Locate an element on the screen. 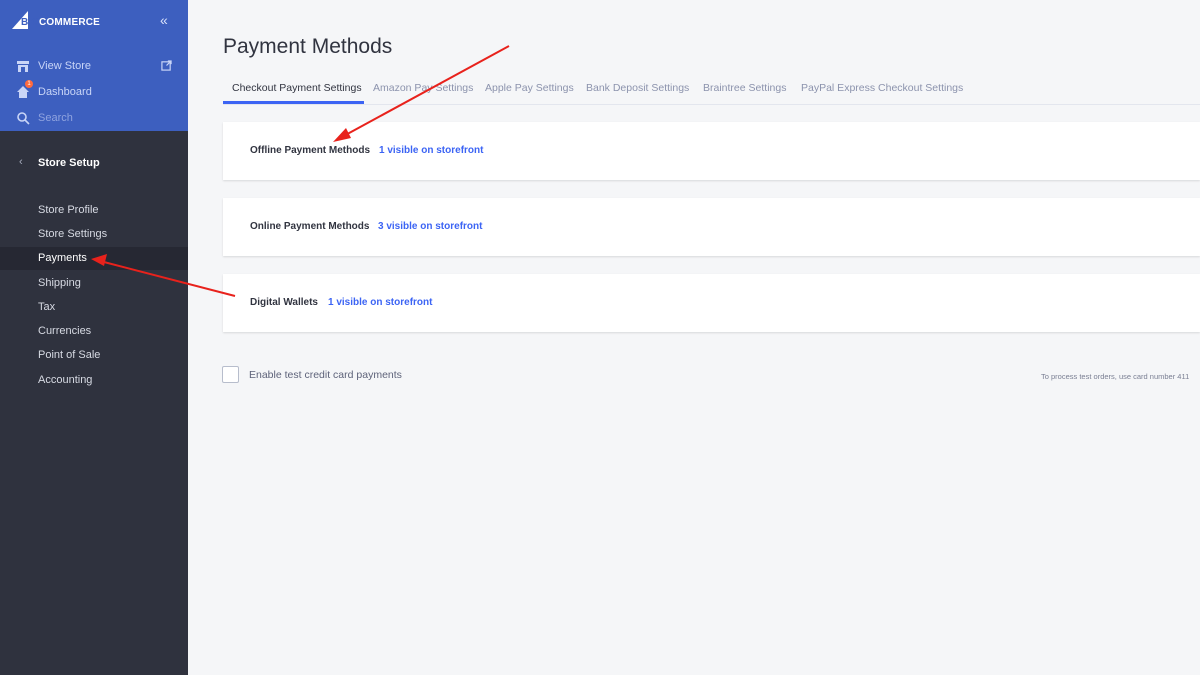 This screenshot has width=1200, height=675. sidebar-item-store-profile: Store Profile is located at coordinates (94, 210).